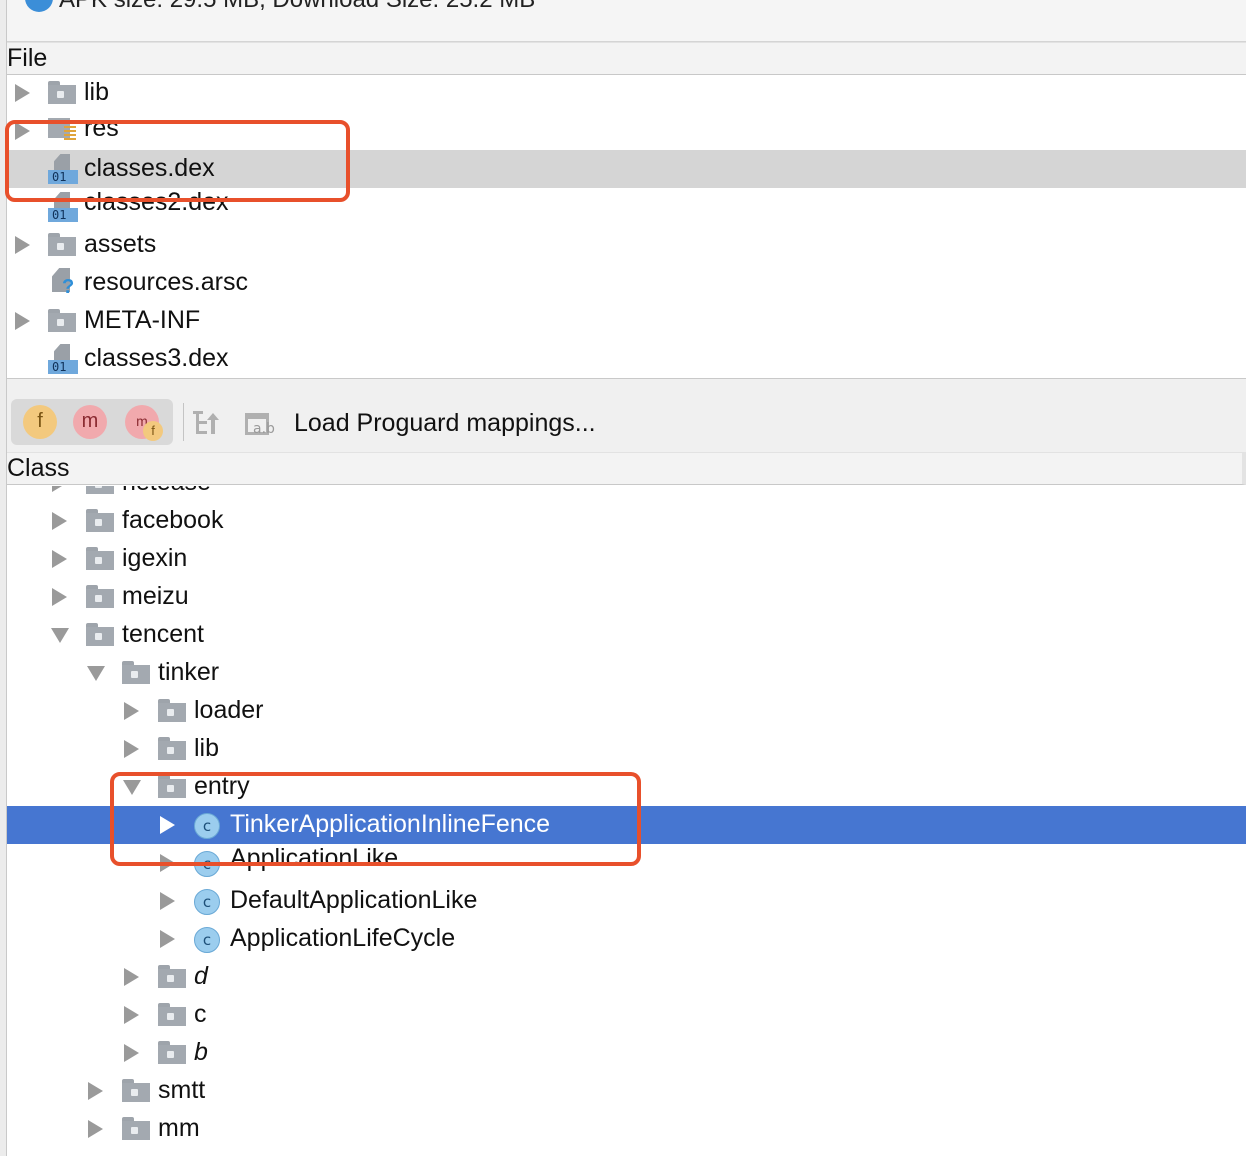 The height and width of the screenshot is (1156, 1246). I want to click on class-tree-label: smtt, so click(182, 1090).